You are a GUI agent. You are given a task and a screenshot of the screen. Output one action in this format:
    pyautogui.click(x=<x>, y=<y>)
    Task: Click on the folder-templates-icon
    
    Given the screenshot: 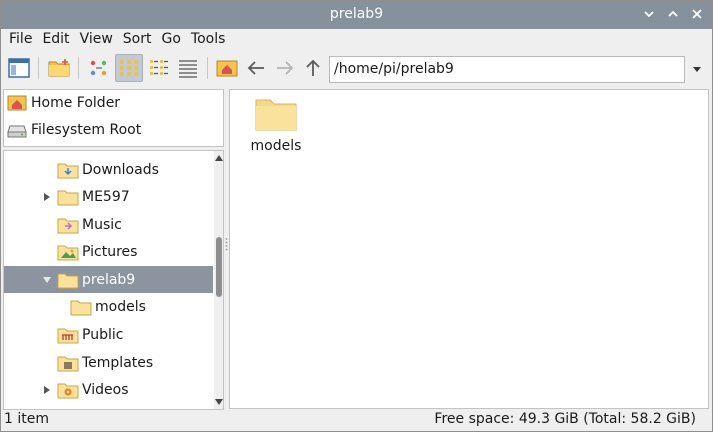 What is the action you would take?
    pyautogui.click(x=68, y=363)
    